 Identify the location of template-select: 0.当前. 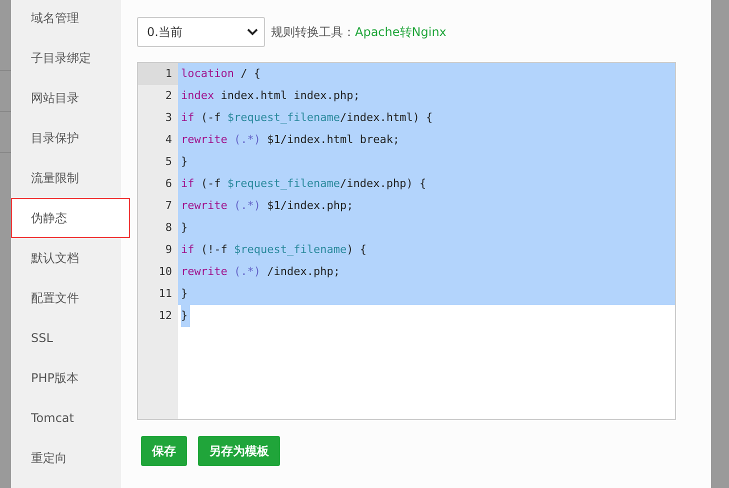
(201, 32).